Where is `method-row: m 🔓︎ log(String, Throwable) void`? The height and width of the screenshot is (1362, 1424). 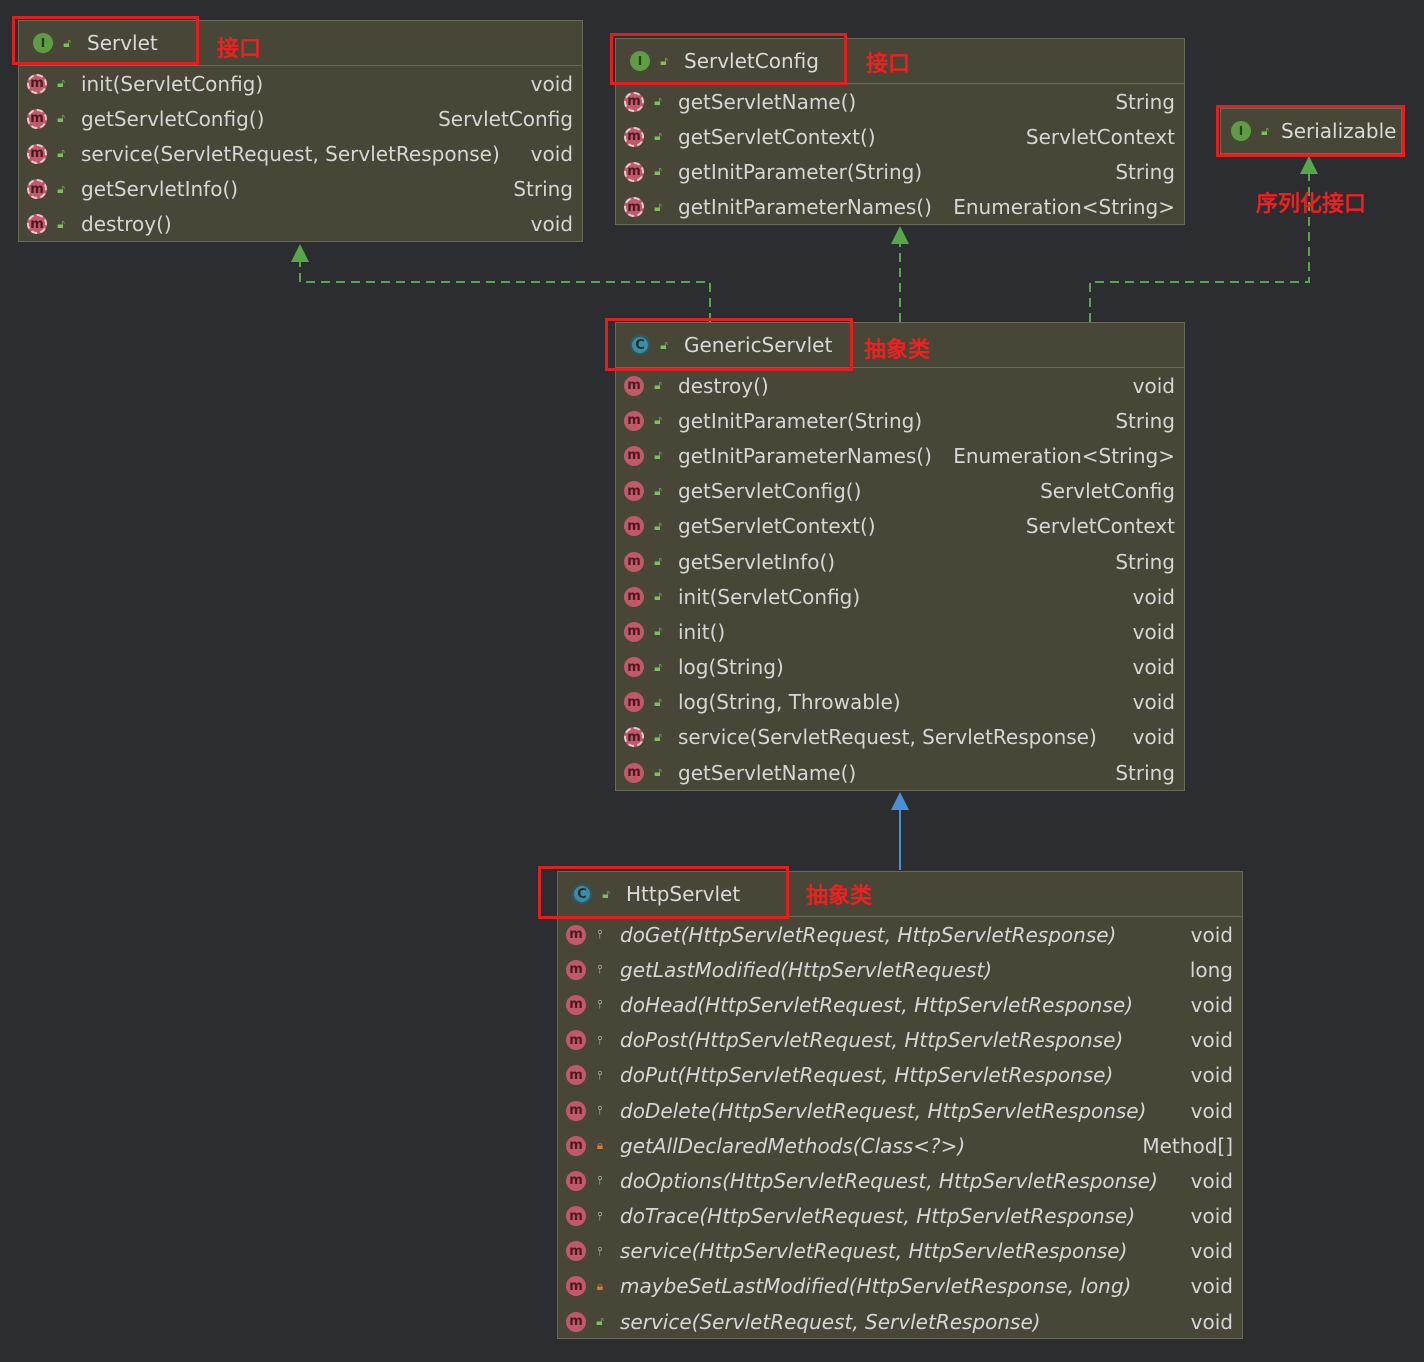
method-row: m 🔓︎ log(String, Throwable) void is located at coordinates (900, 702).